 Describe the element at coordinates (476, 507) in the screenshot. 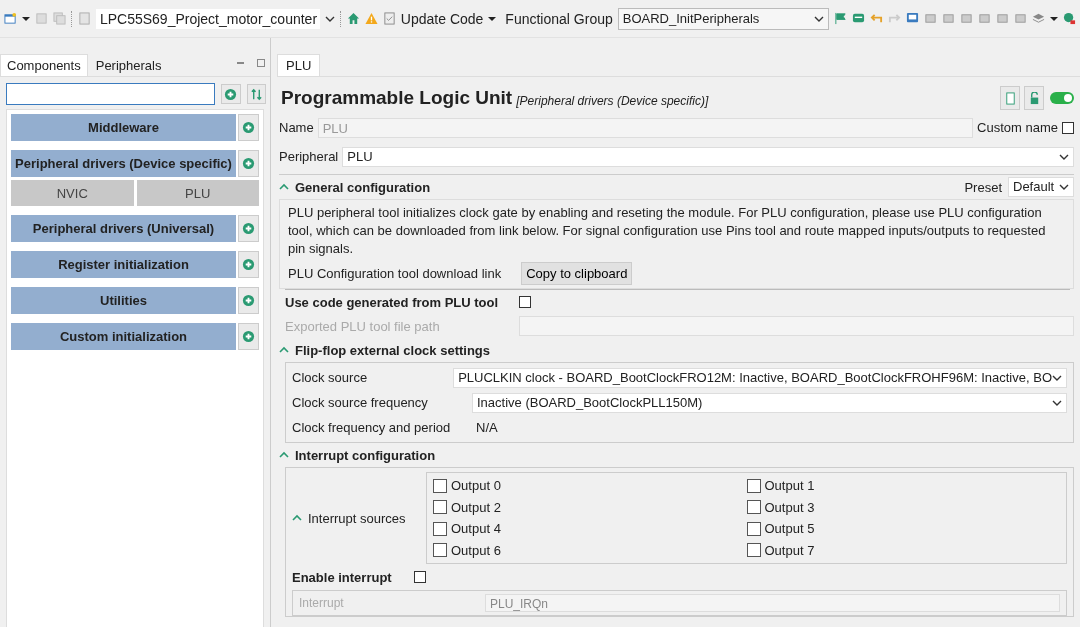

I see `output-label: Output 2` at that location.